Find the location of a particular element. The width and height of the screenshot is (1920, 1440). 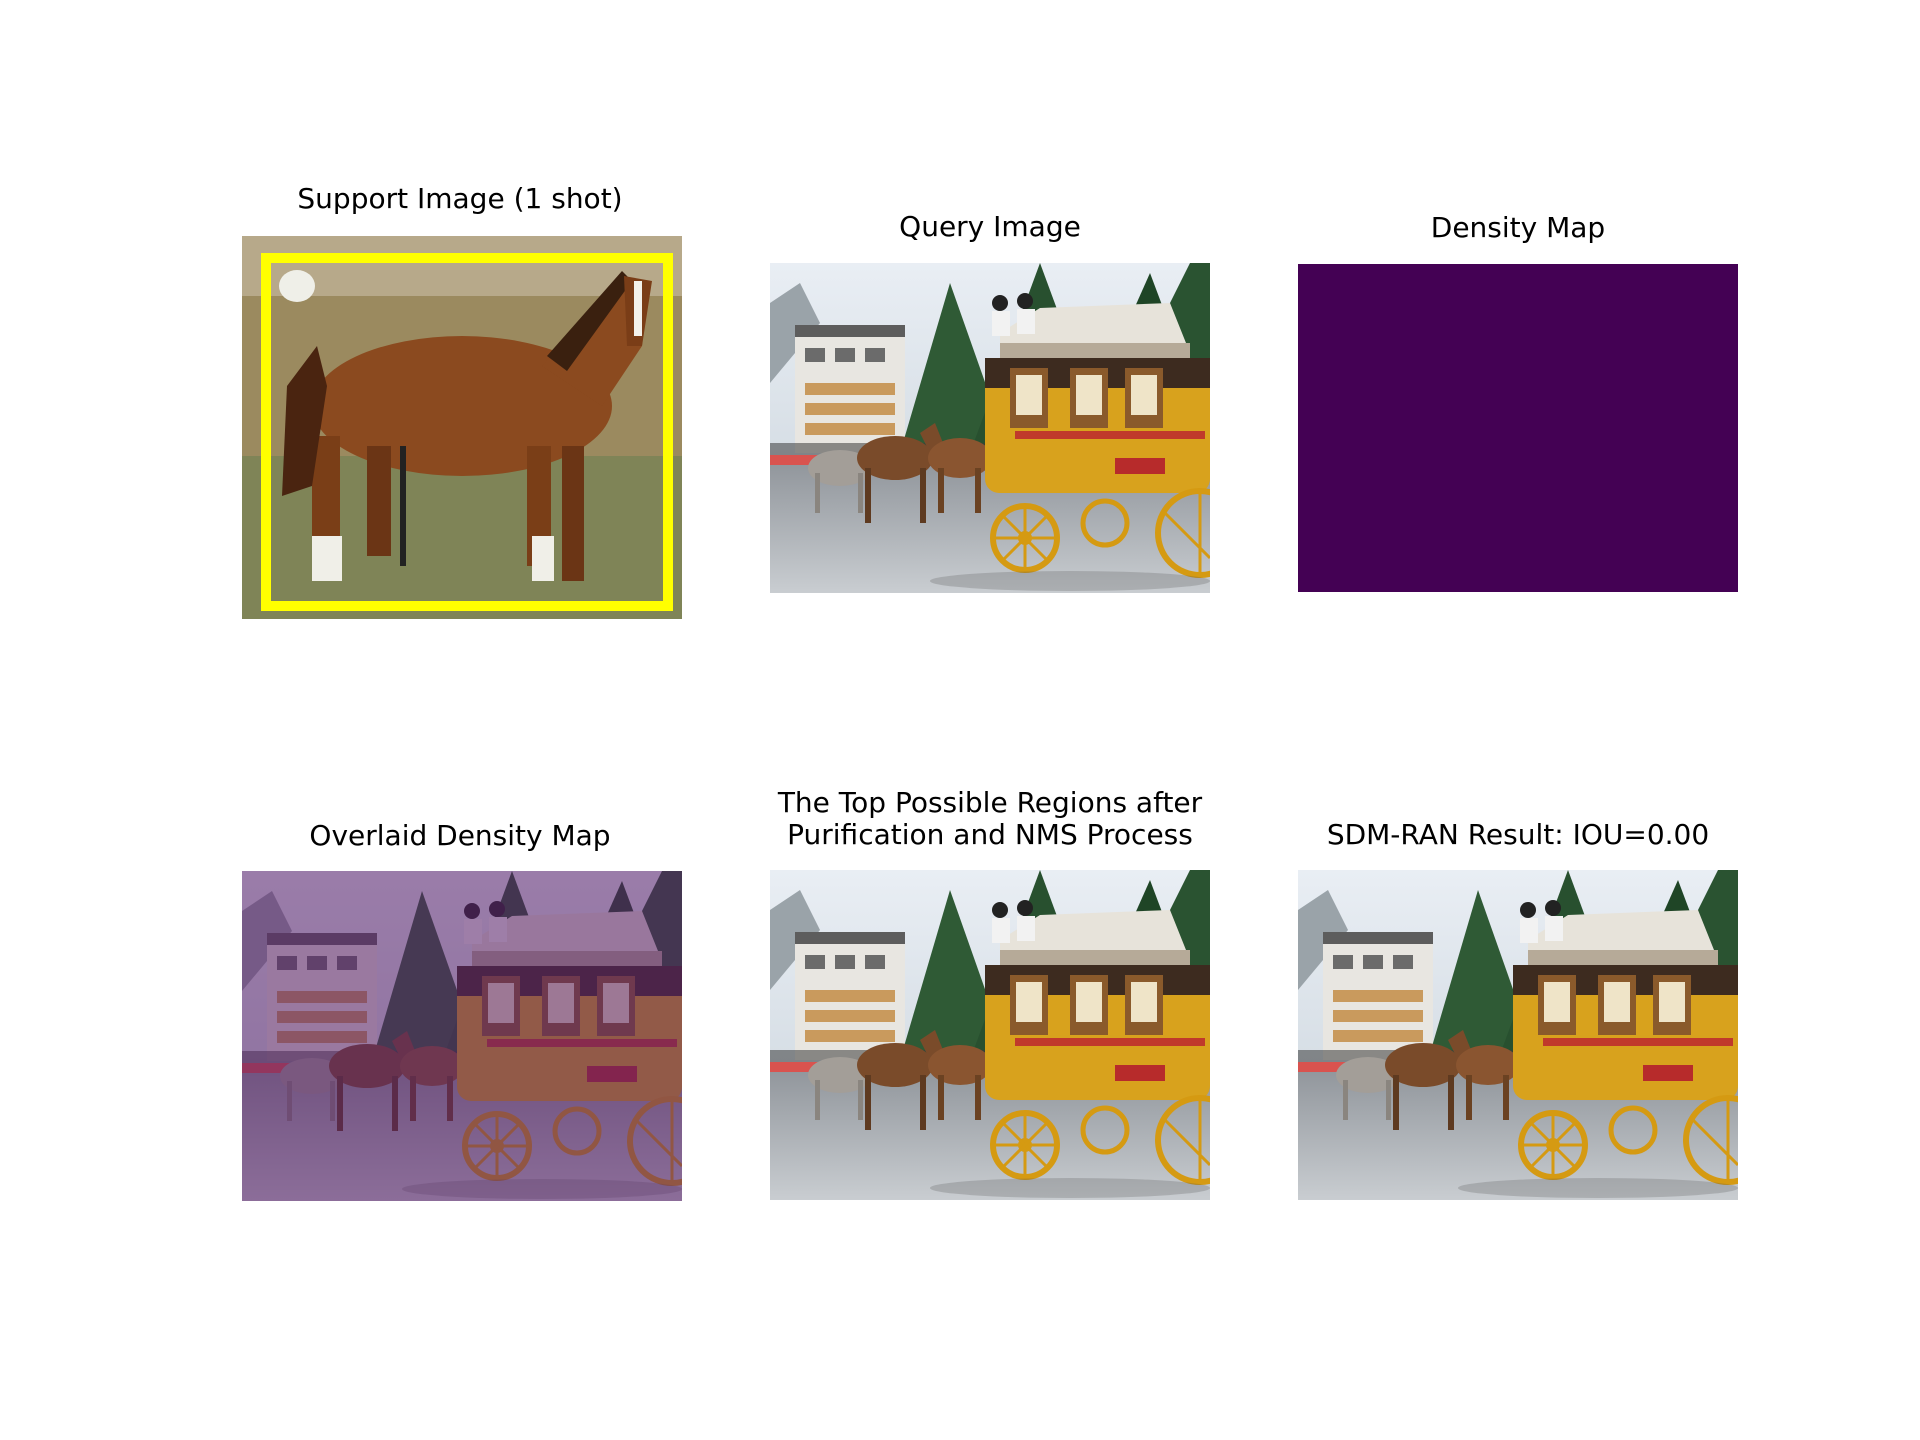

support-image is located at coordinates (462, 427).